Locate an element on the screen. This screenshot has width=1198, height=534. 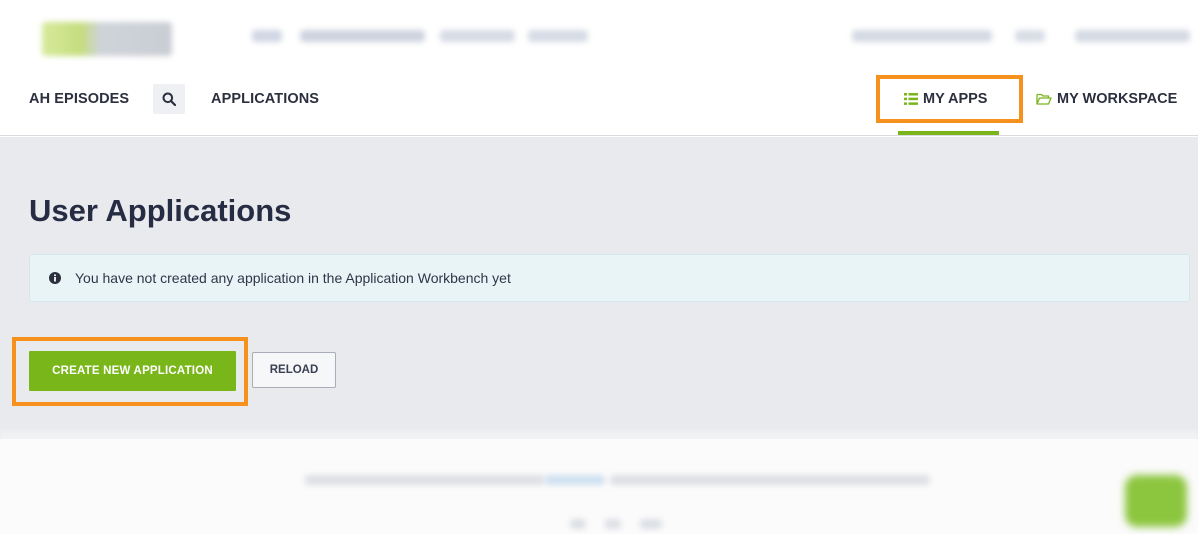
page-title: User Applications is located at coordinates (160, 210).